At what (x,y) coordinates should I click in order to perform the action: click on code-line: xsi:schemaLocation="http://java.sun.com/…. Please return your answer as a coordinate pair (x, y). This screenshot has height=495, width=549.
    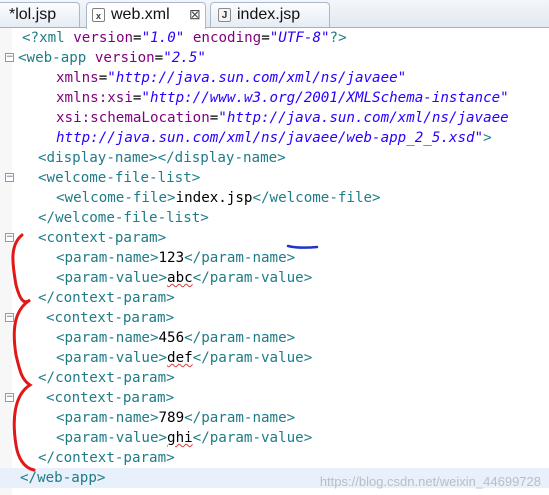
    Looking at the image, I should click on (282, 118).